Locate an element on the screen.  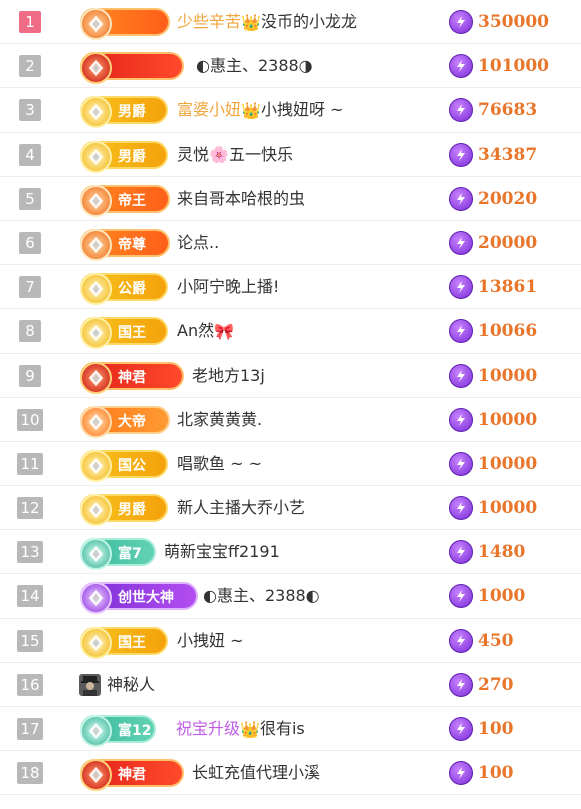
contribution-amount: 450 is located at coordinates (496, 640).